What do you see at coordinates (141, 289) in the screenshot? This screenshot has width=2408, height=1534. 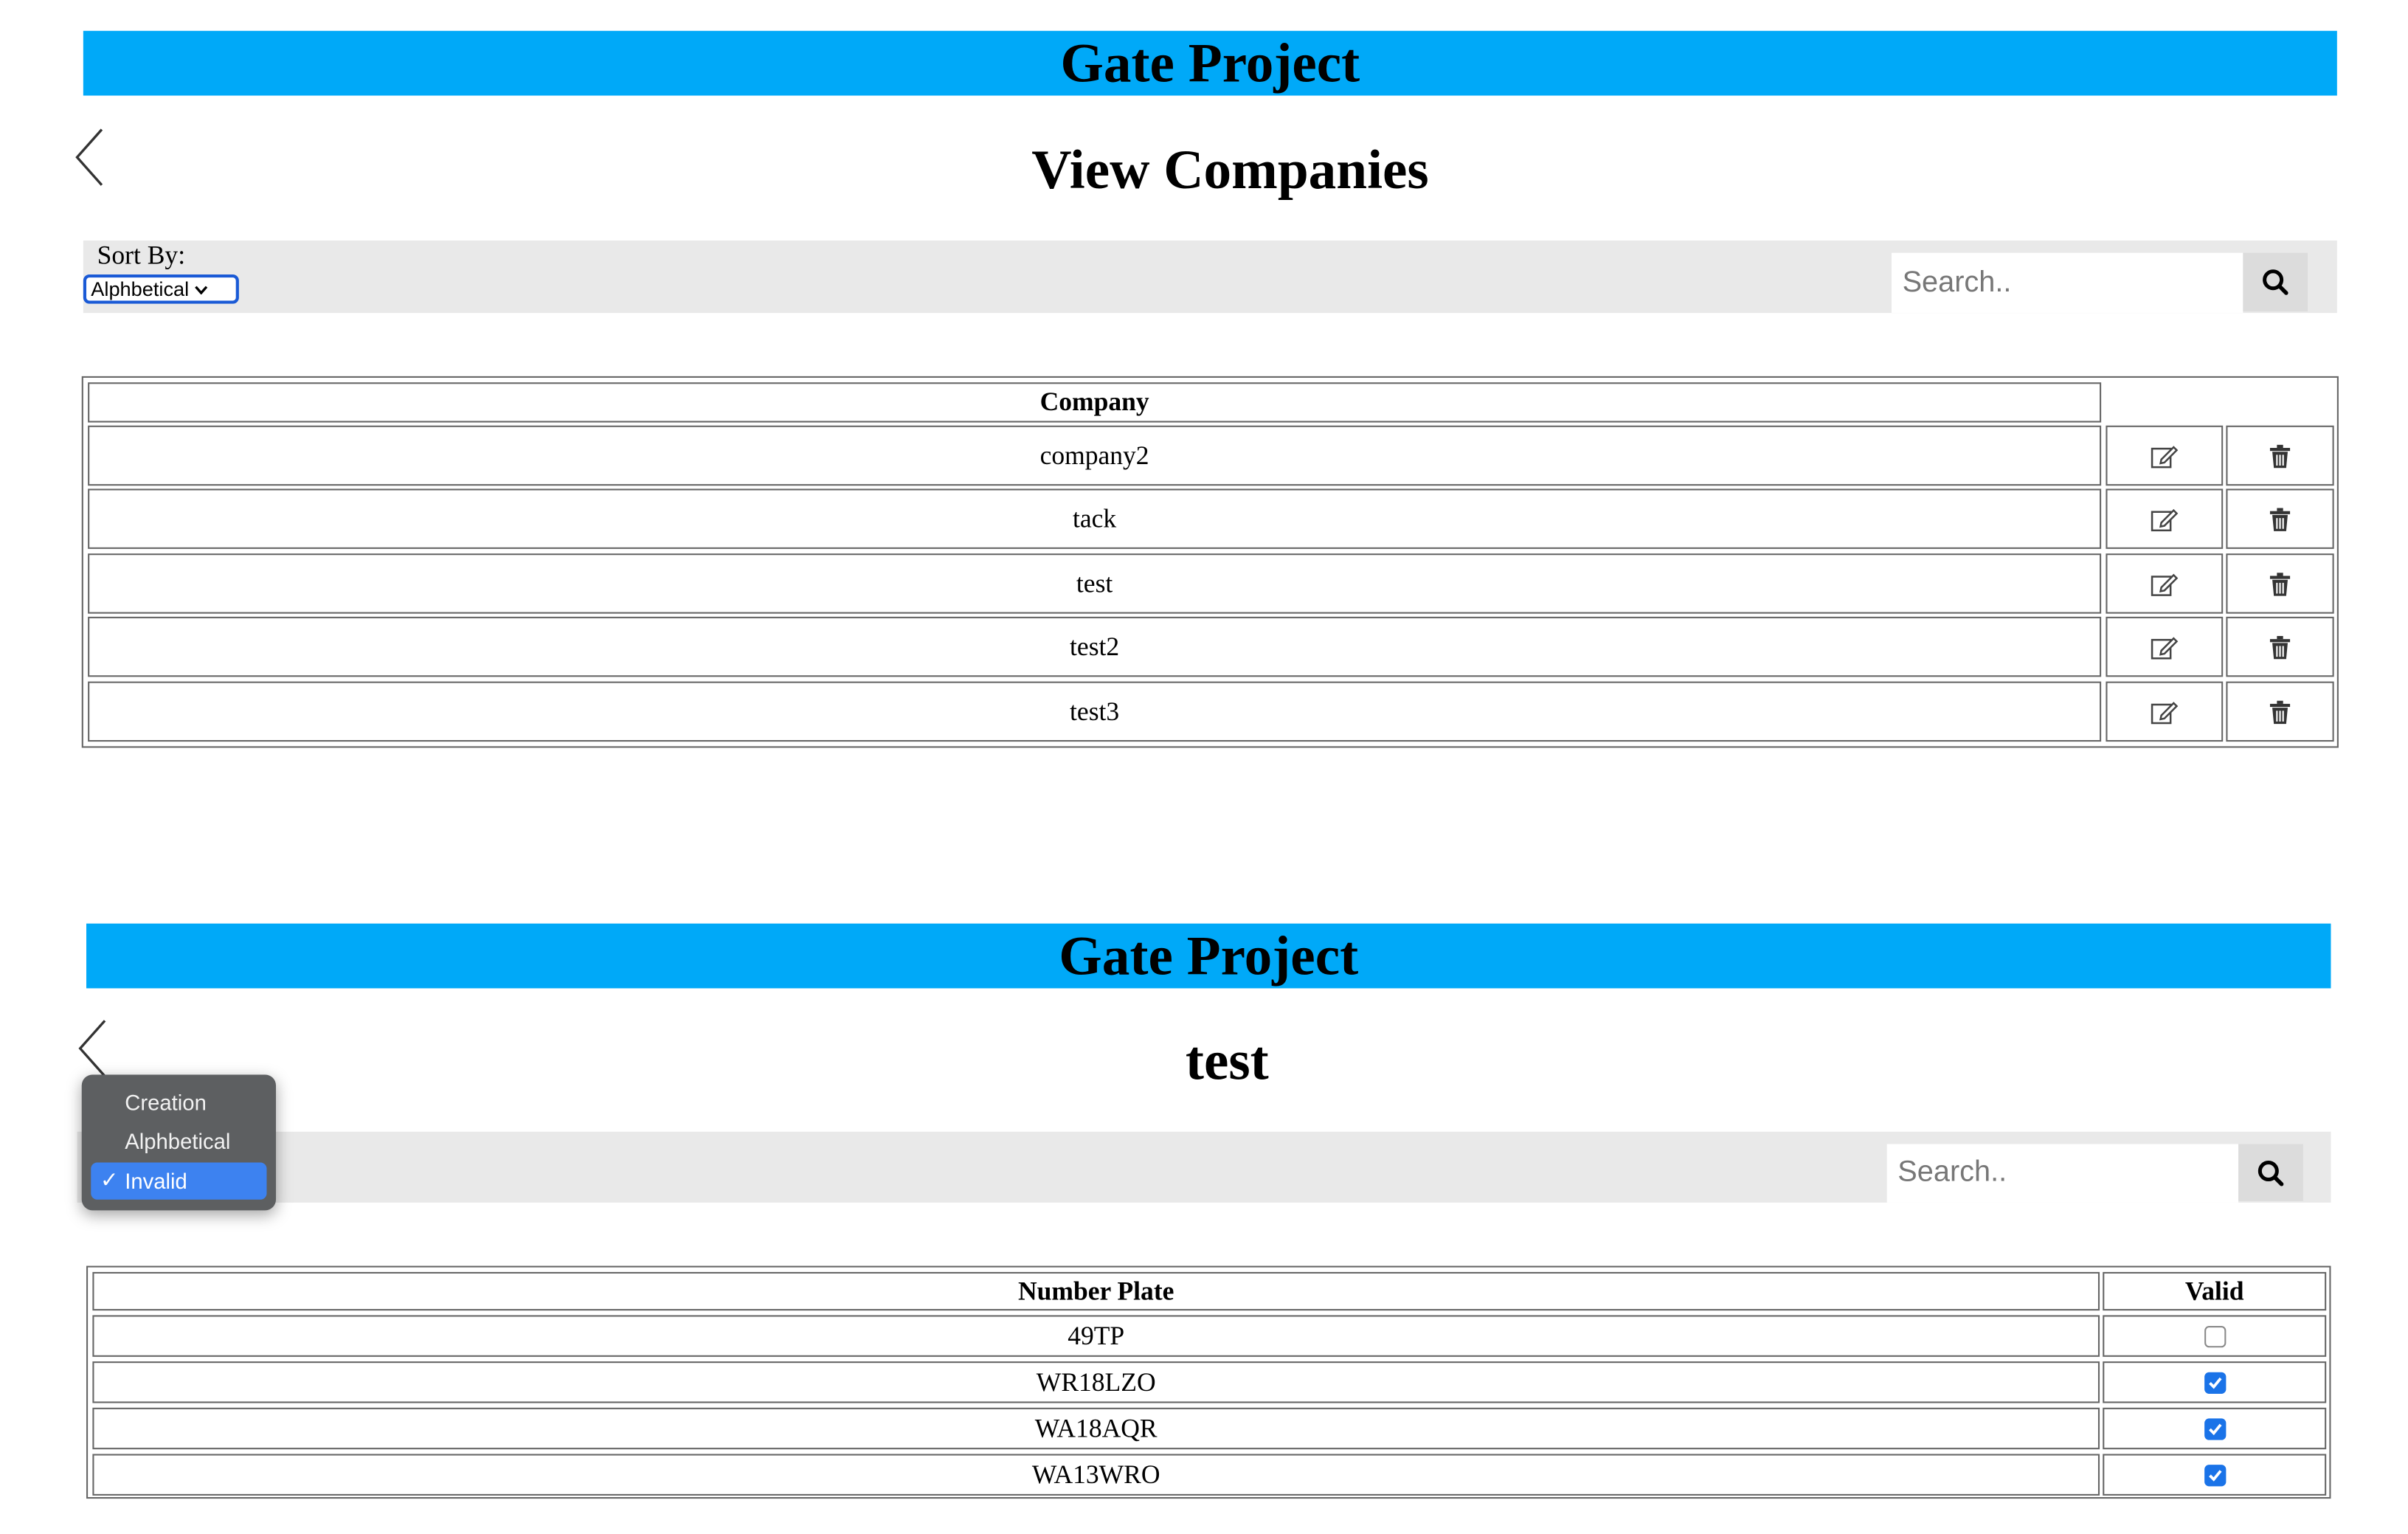 I see `sort-select-value: Alphbetical` at bounding box center [141, 289].